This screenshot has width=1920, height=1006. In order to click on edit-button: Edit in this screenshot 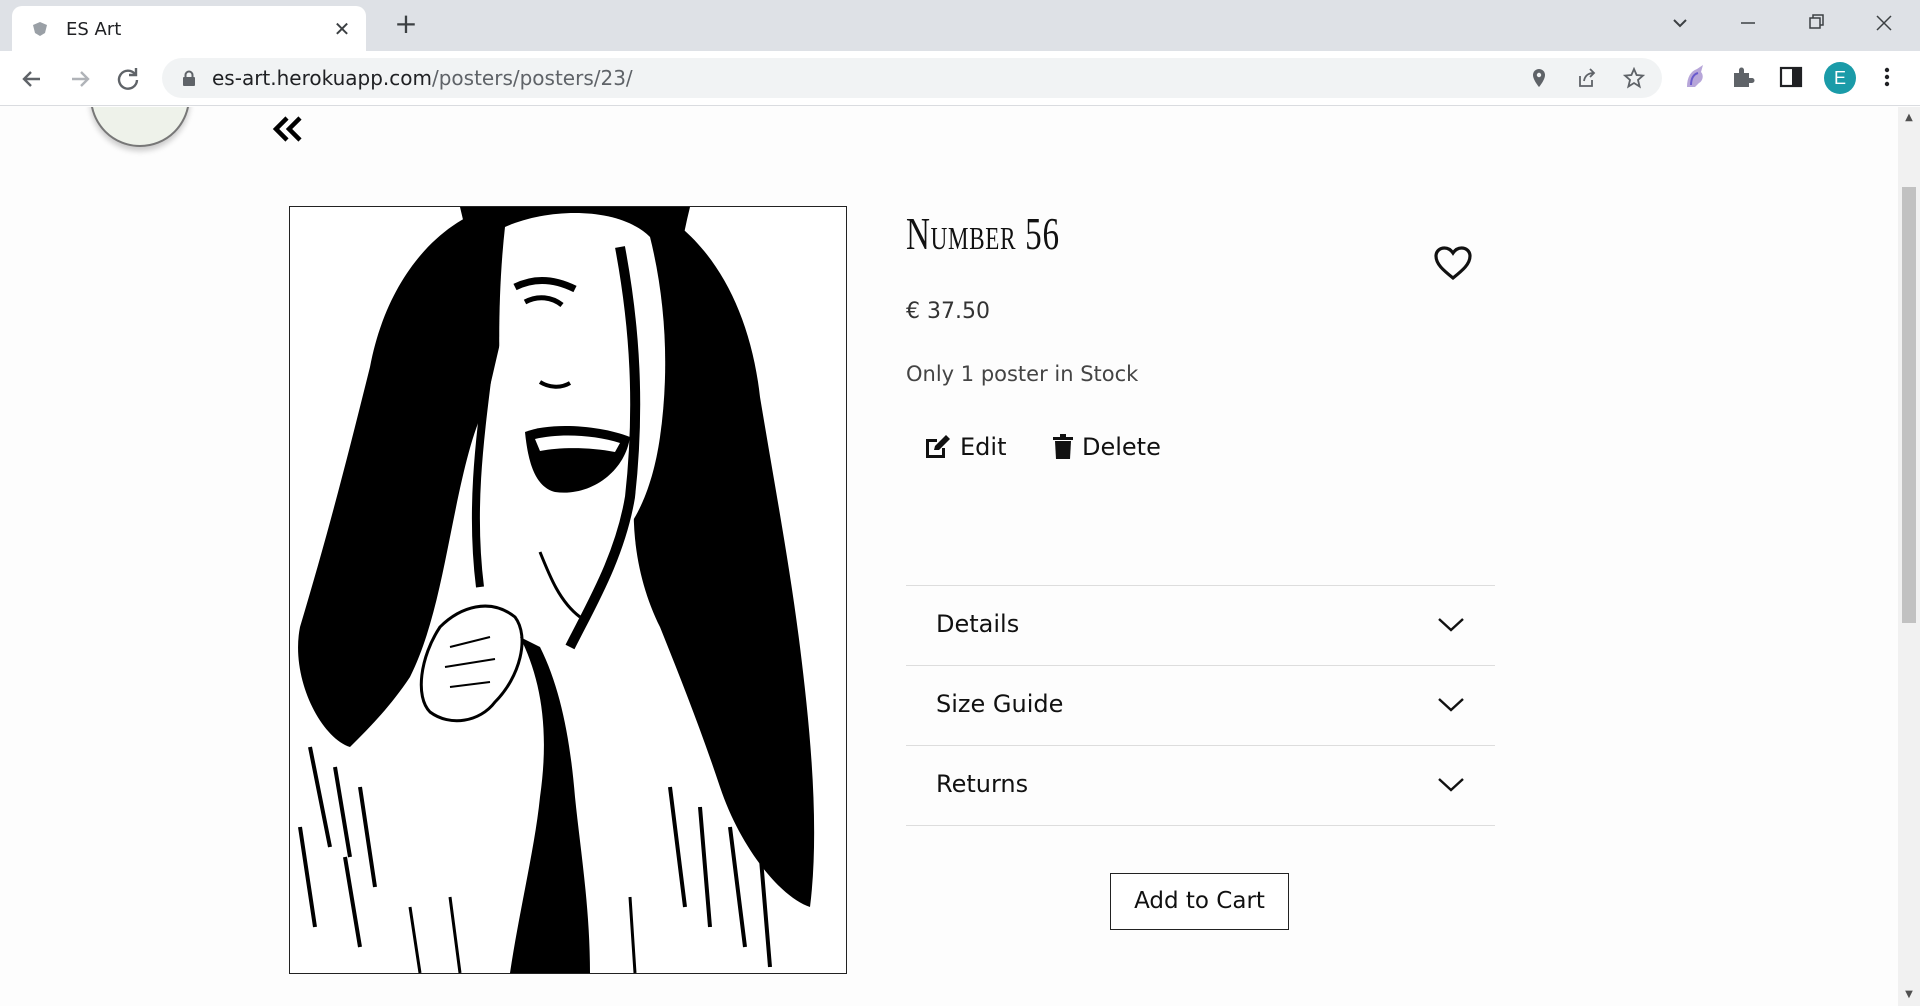, I will do `click(965, 447)`.